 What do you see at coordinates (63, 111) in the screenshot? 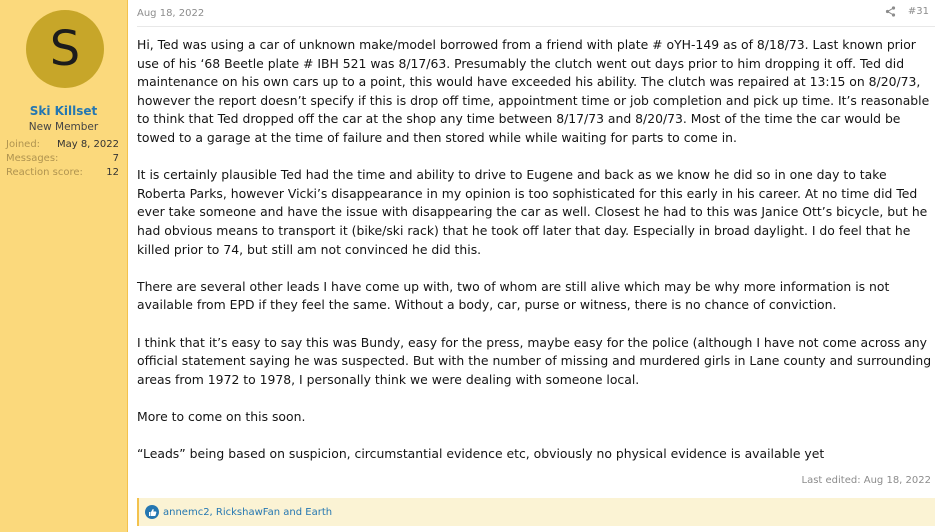
I see `username-link: Ski Killset` at bounding box center [63, 111].